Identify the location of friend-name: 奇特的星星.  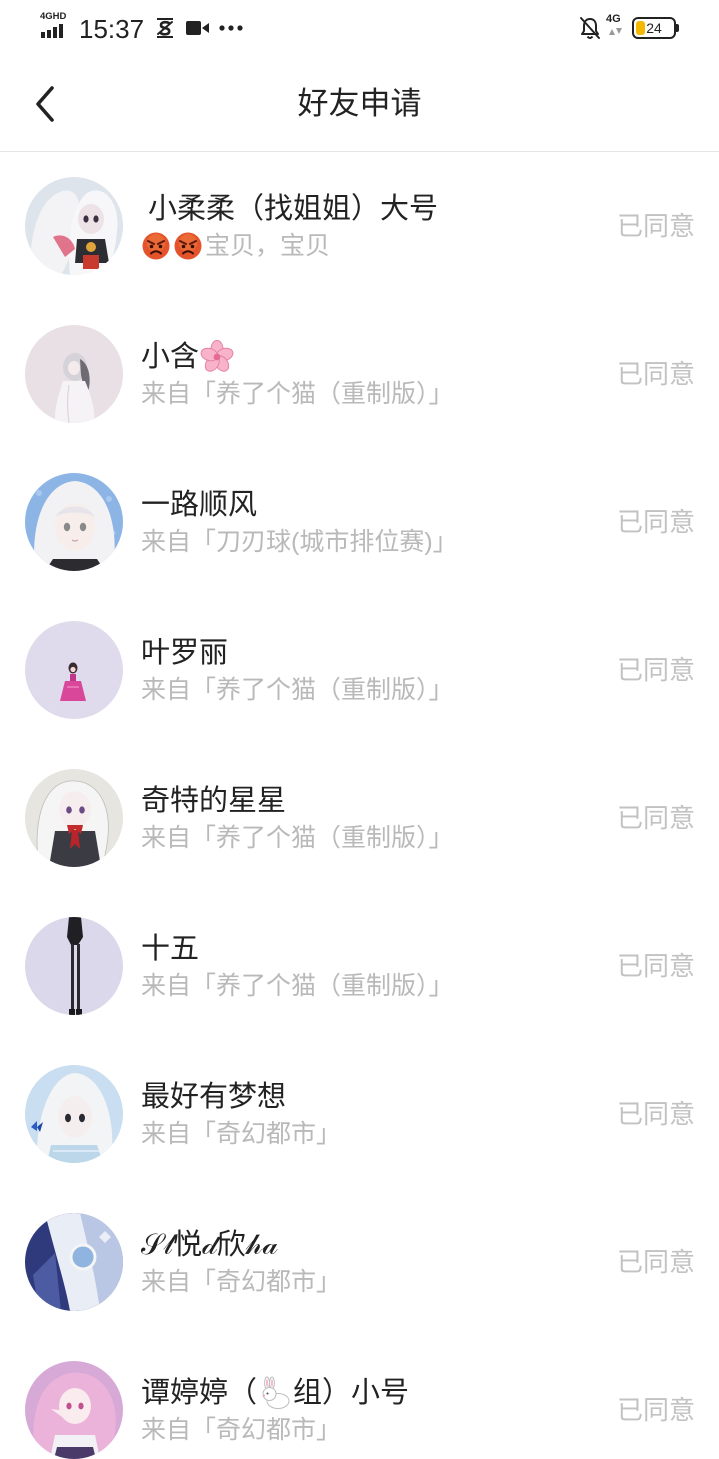
(213, 801).